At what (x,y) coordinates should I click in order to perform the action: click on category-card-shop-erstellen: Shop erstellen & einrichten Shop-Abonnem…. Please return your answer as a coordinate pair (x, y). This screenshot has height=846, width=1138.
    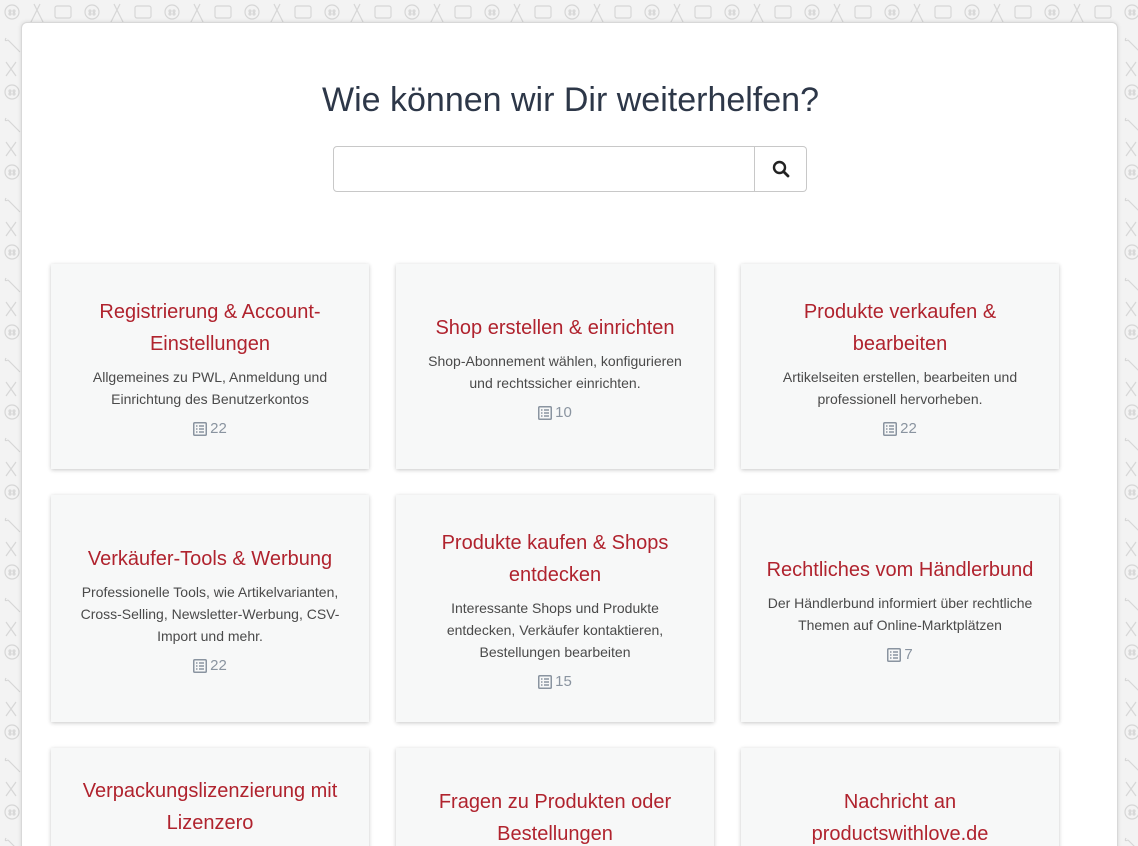
    Looking at the image, I should click on (555, 366).